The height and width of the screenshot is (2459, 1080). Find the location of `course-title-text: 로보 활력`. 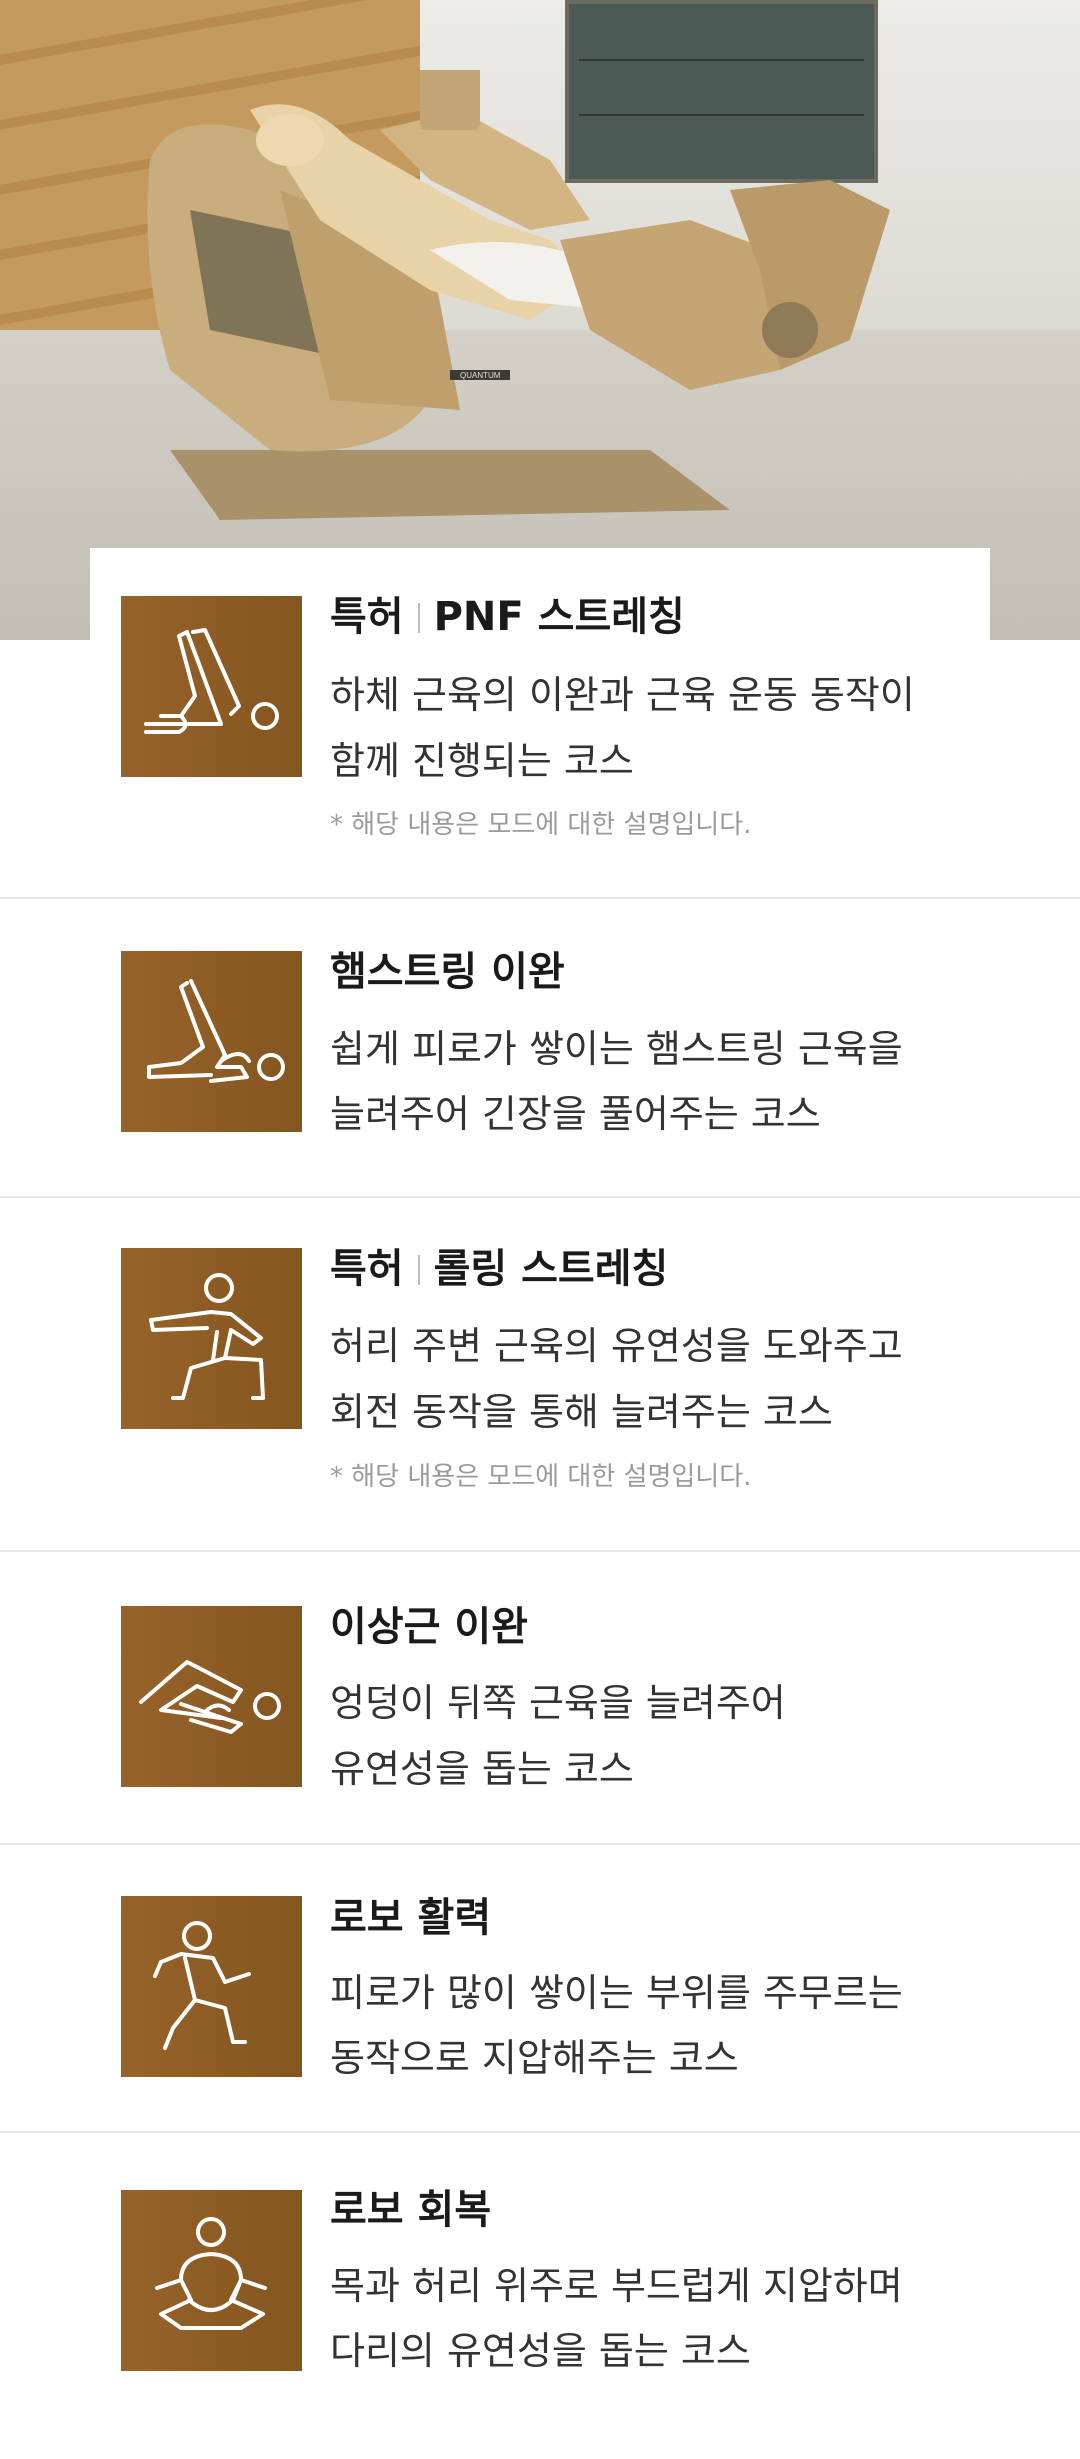

course-title-text: 로보 활력 is located at coordinates (411, 1918).